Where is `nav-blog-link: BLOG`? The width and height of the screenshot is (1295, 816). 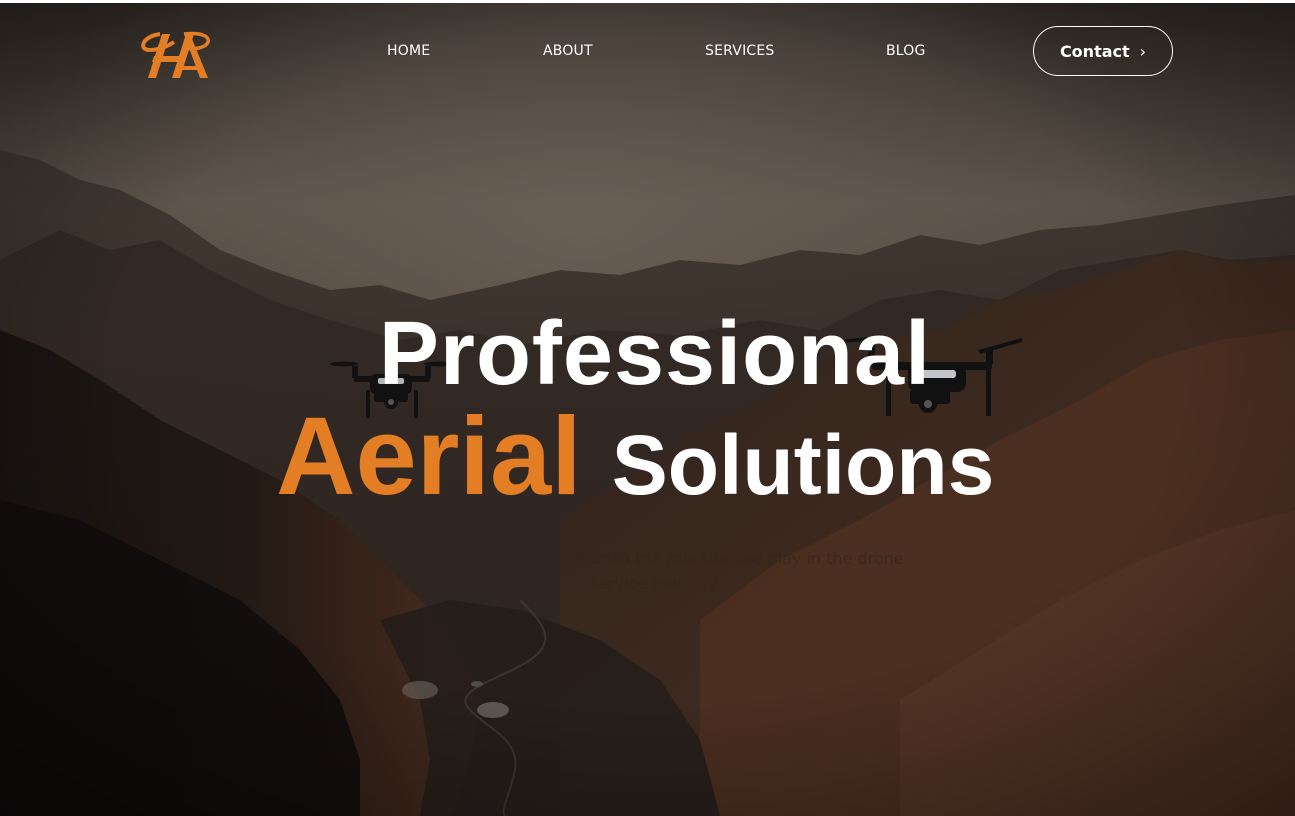
nav-blog-link: BLOG is located at coordinates (906, 51).